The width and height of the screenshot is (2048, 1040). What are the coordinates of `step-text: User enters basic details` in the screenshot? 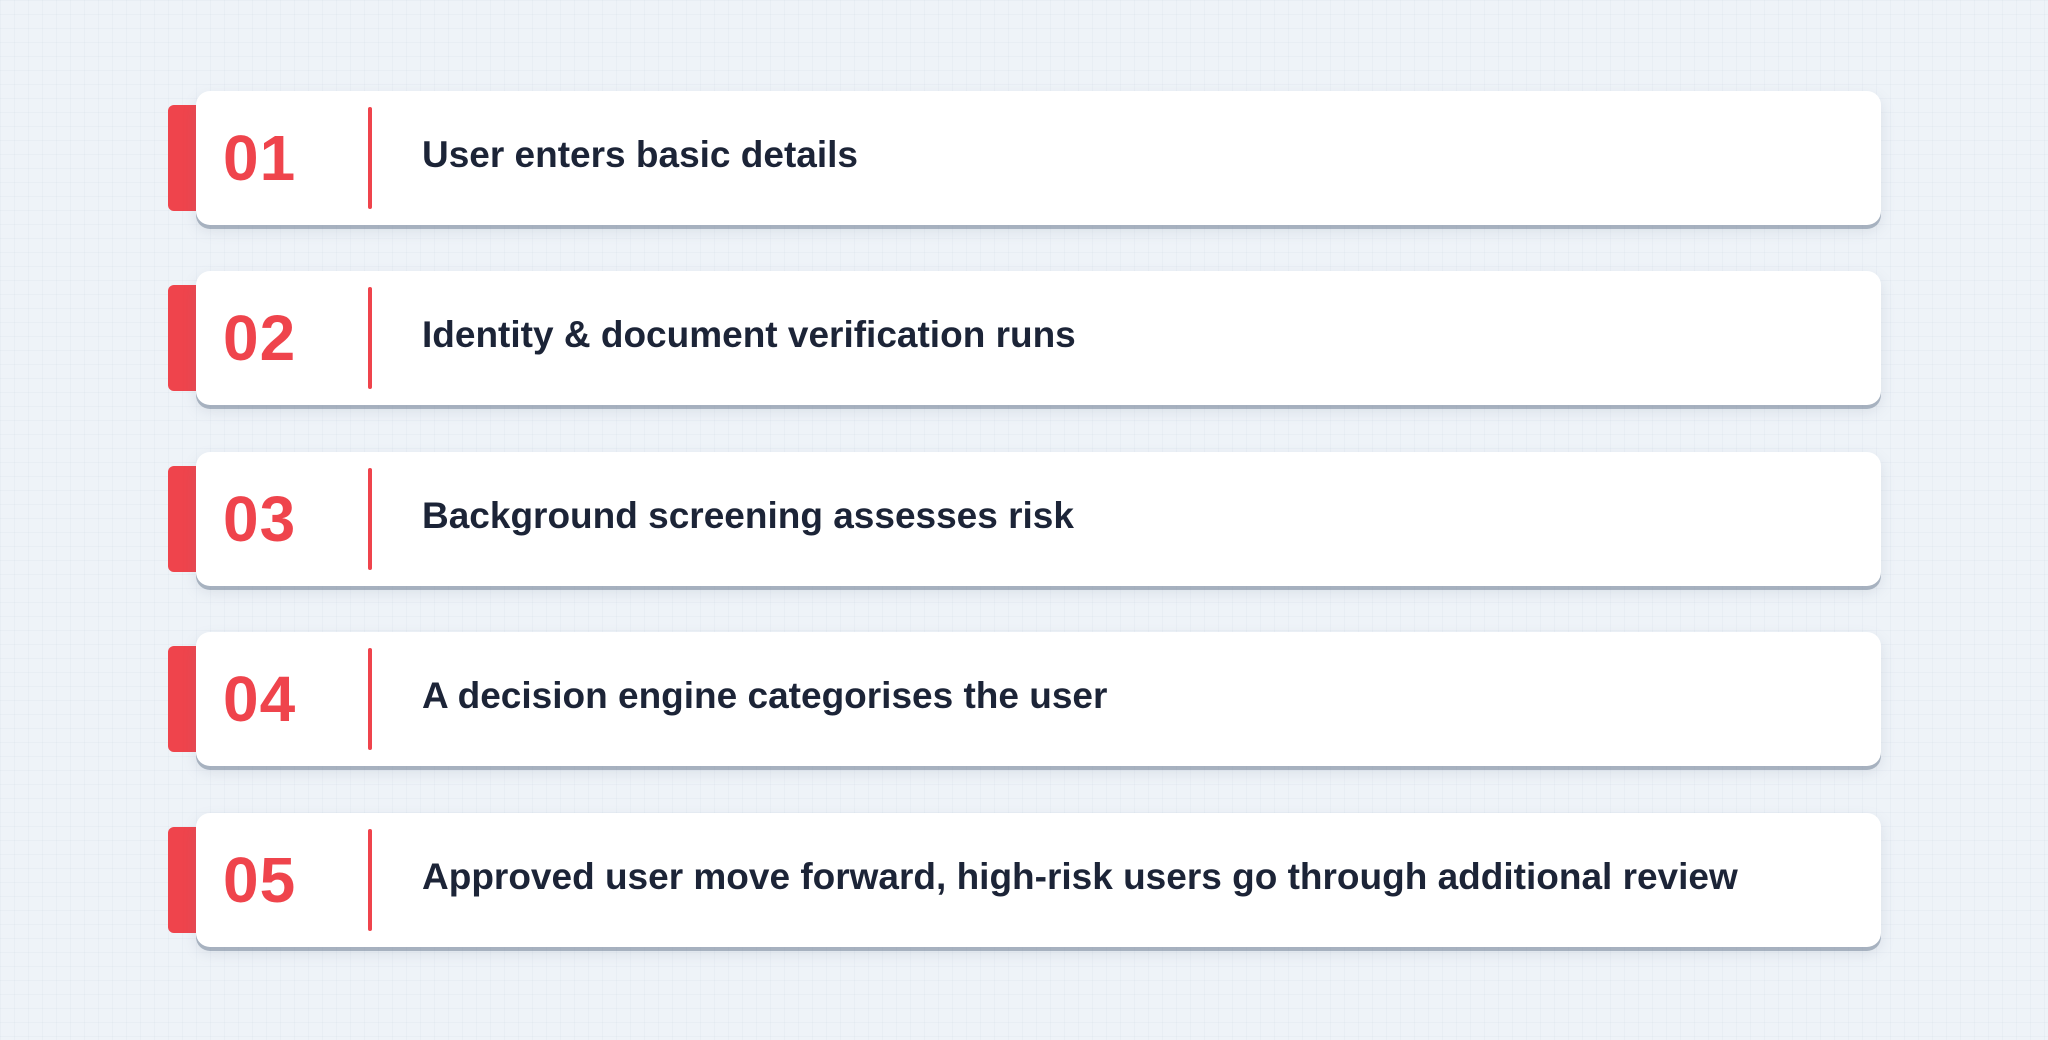 It's located at (640, 154).